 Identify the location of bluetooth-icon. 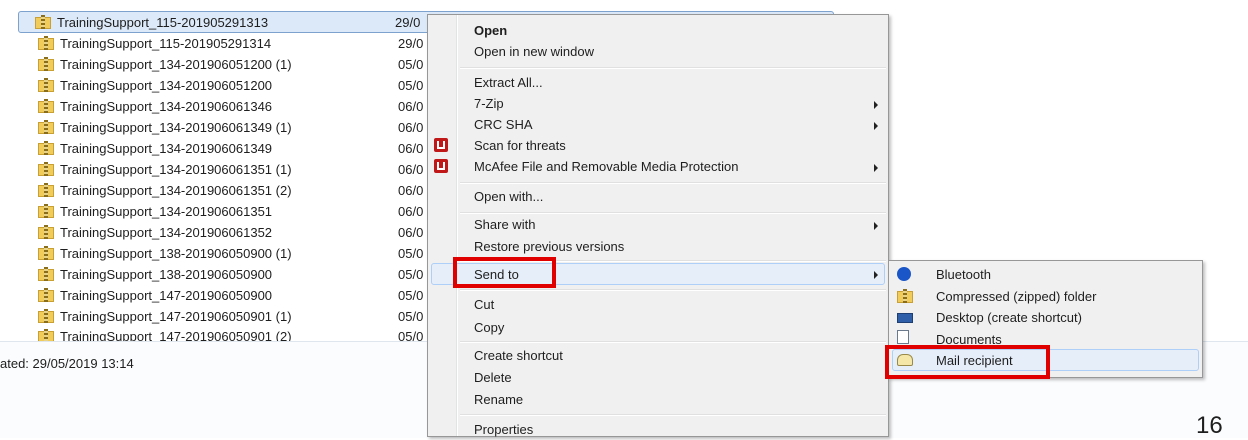
(904, 274).